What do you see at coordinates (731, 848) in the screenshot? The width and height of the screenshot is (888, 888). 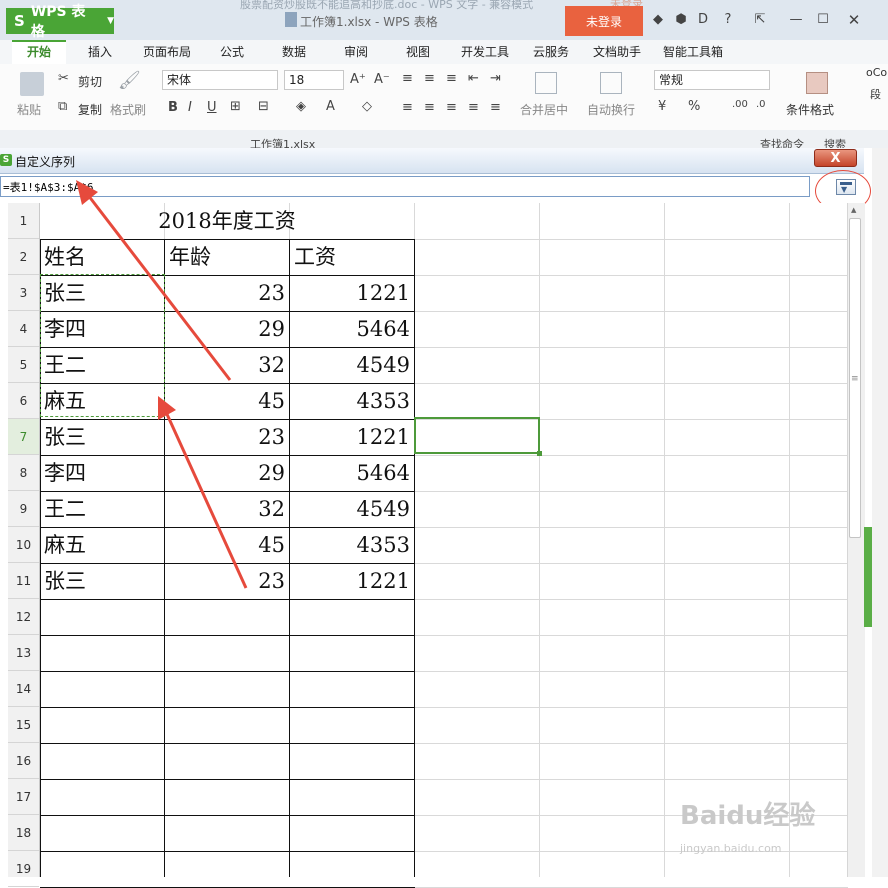 I see `watermark-url: jingyan.baidu.com` at bounding box center [731, 848].